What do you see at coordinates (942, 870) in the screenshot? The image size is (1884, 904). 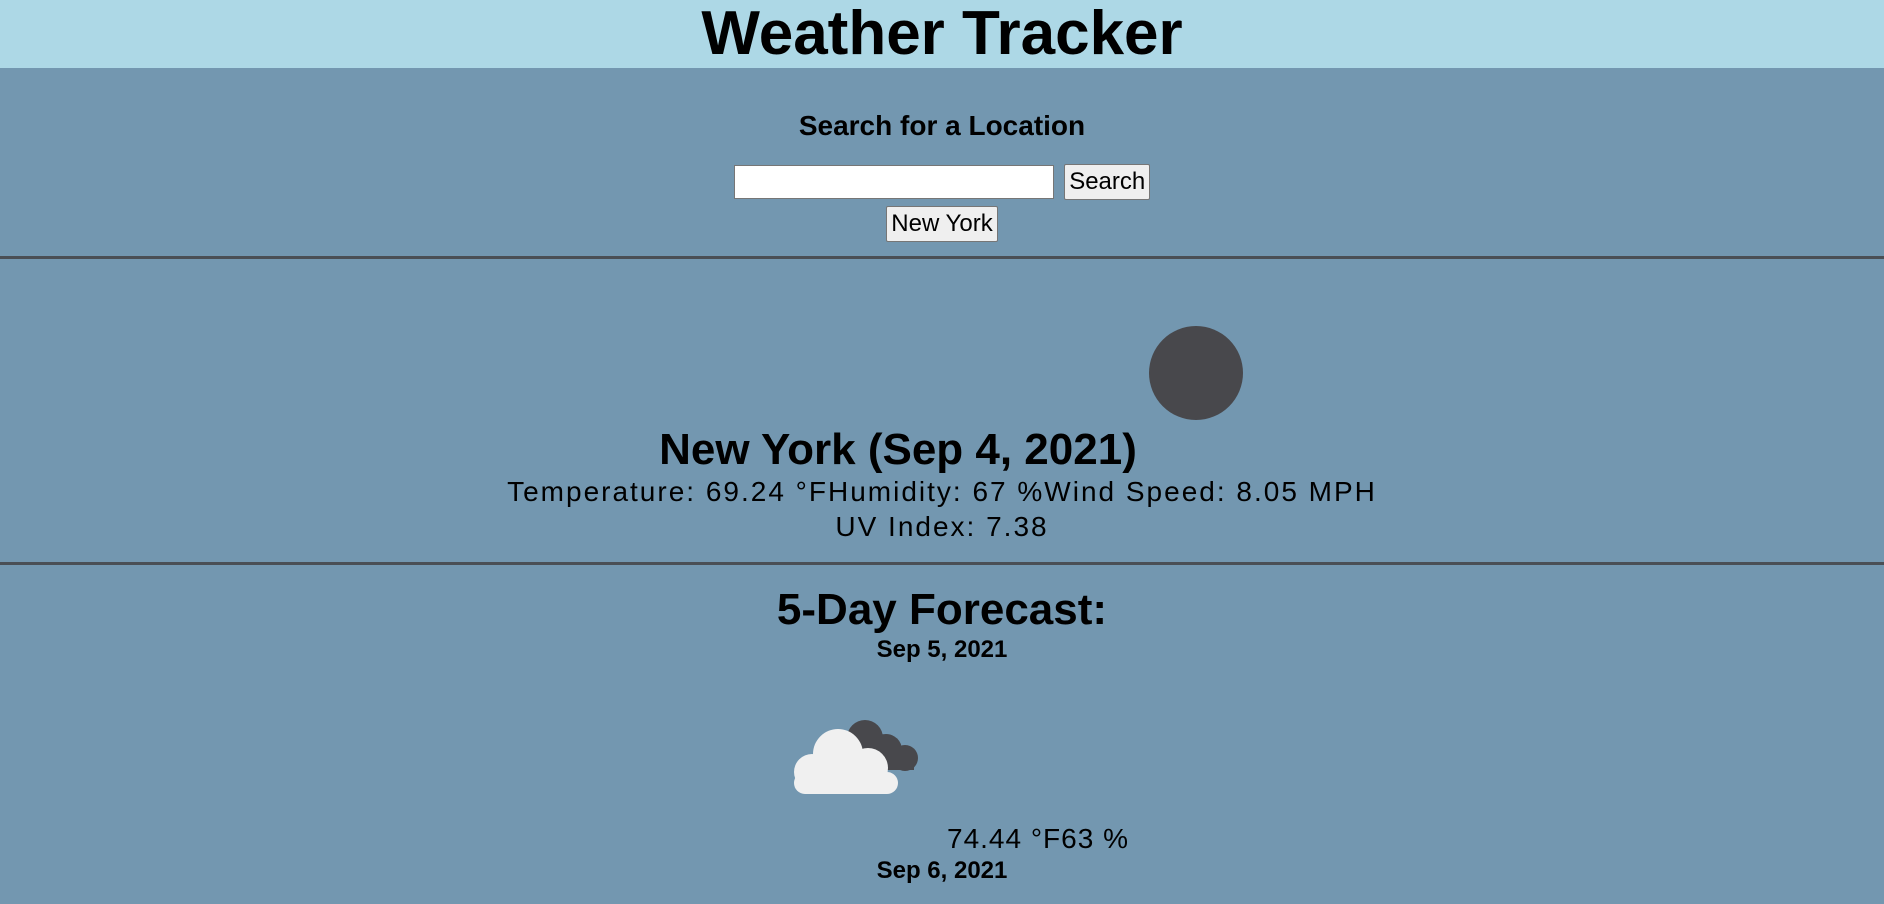 I see `forecast-date: Sep 6, 2021` at bounding box center [942, 870].